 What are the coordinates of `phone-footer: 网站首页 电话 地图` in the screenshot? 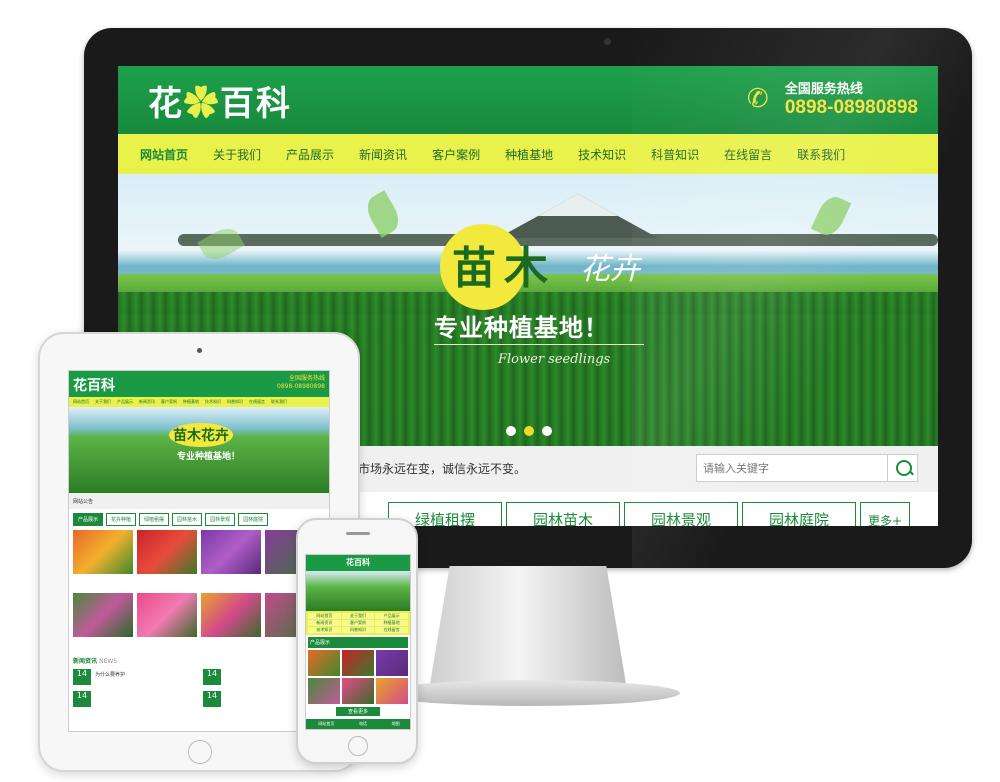 It's located at (358, 724).